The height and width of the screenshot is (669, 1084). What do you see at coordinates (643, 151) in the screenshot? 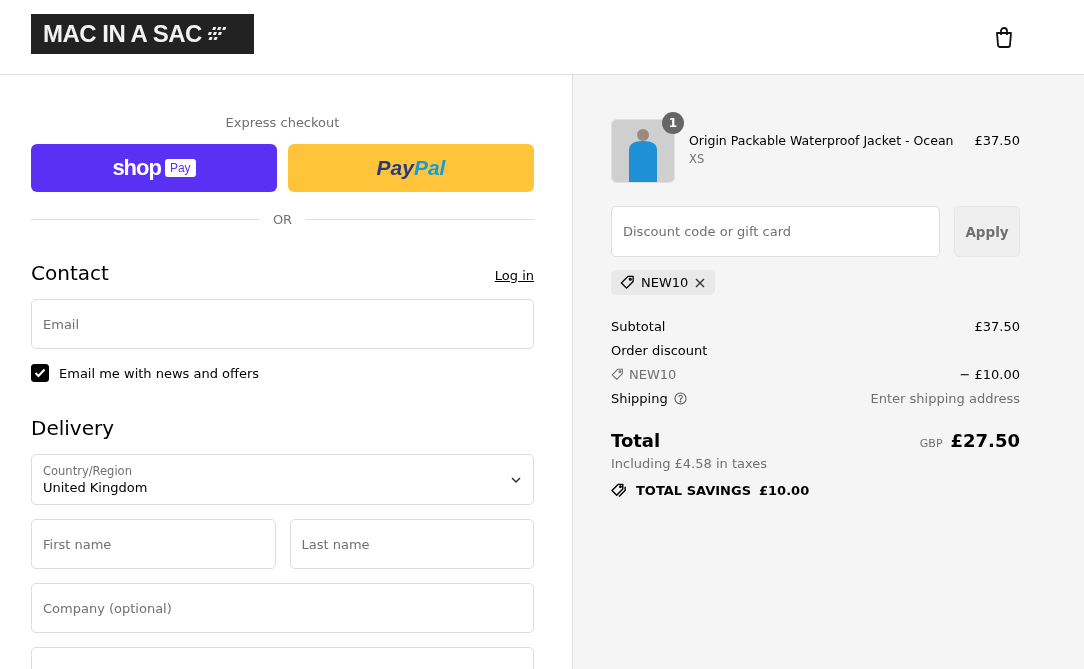
I see `product-photo-placeholder` at bounding box center [643, 151].